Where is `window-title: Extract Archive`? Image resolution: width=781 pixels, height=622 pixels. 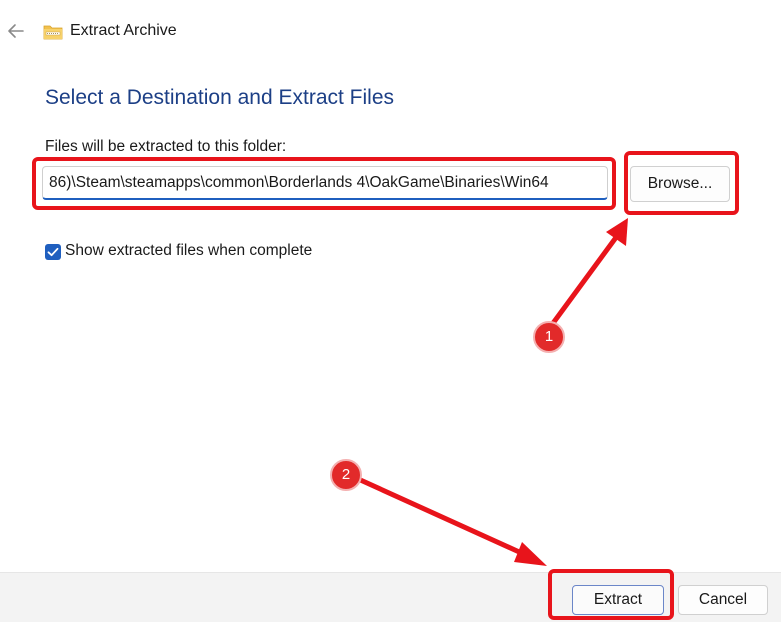 window-title: Extract Archive is located at coordinates (123, 30).